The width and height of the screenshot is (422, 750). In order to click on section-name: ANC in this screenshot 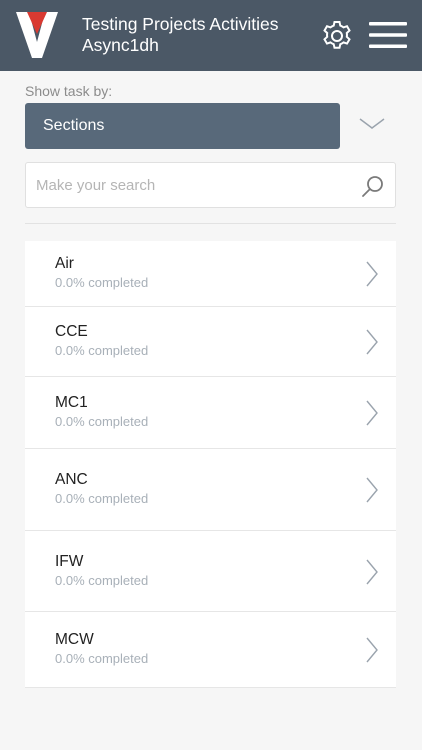, I will do `click(71, 479)`.